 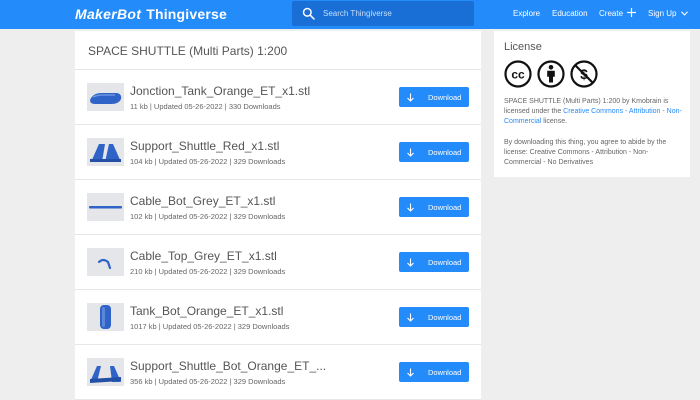 What do you see at coordinates (188, 51) in the screenshot?
I see `thing-title: SPACE SHUTTLE (Multi Parts) 1:200` at bounding box center [188, 51].